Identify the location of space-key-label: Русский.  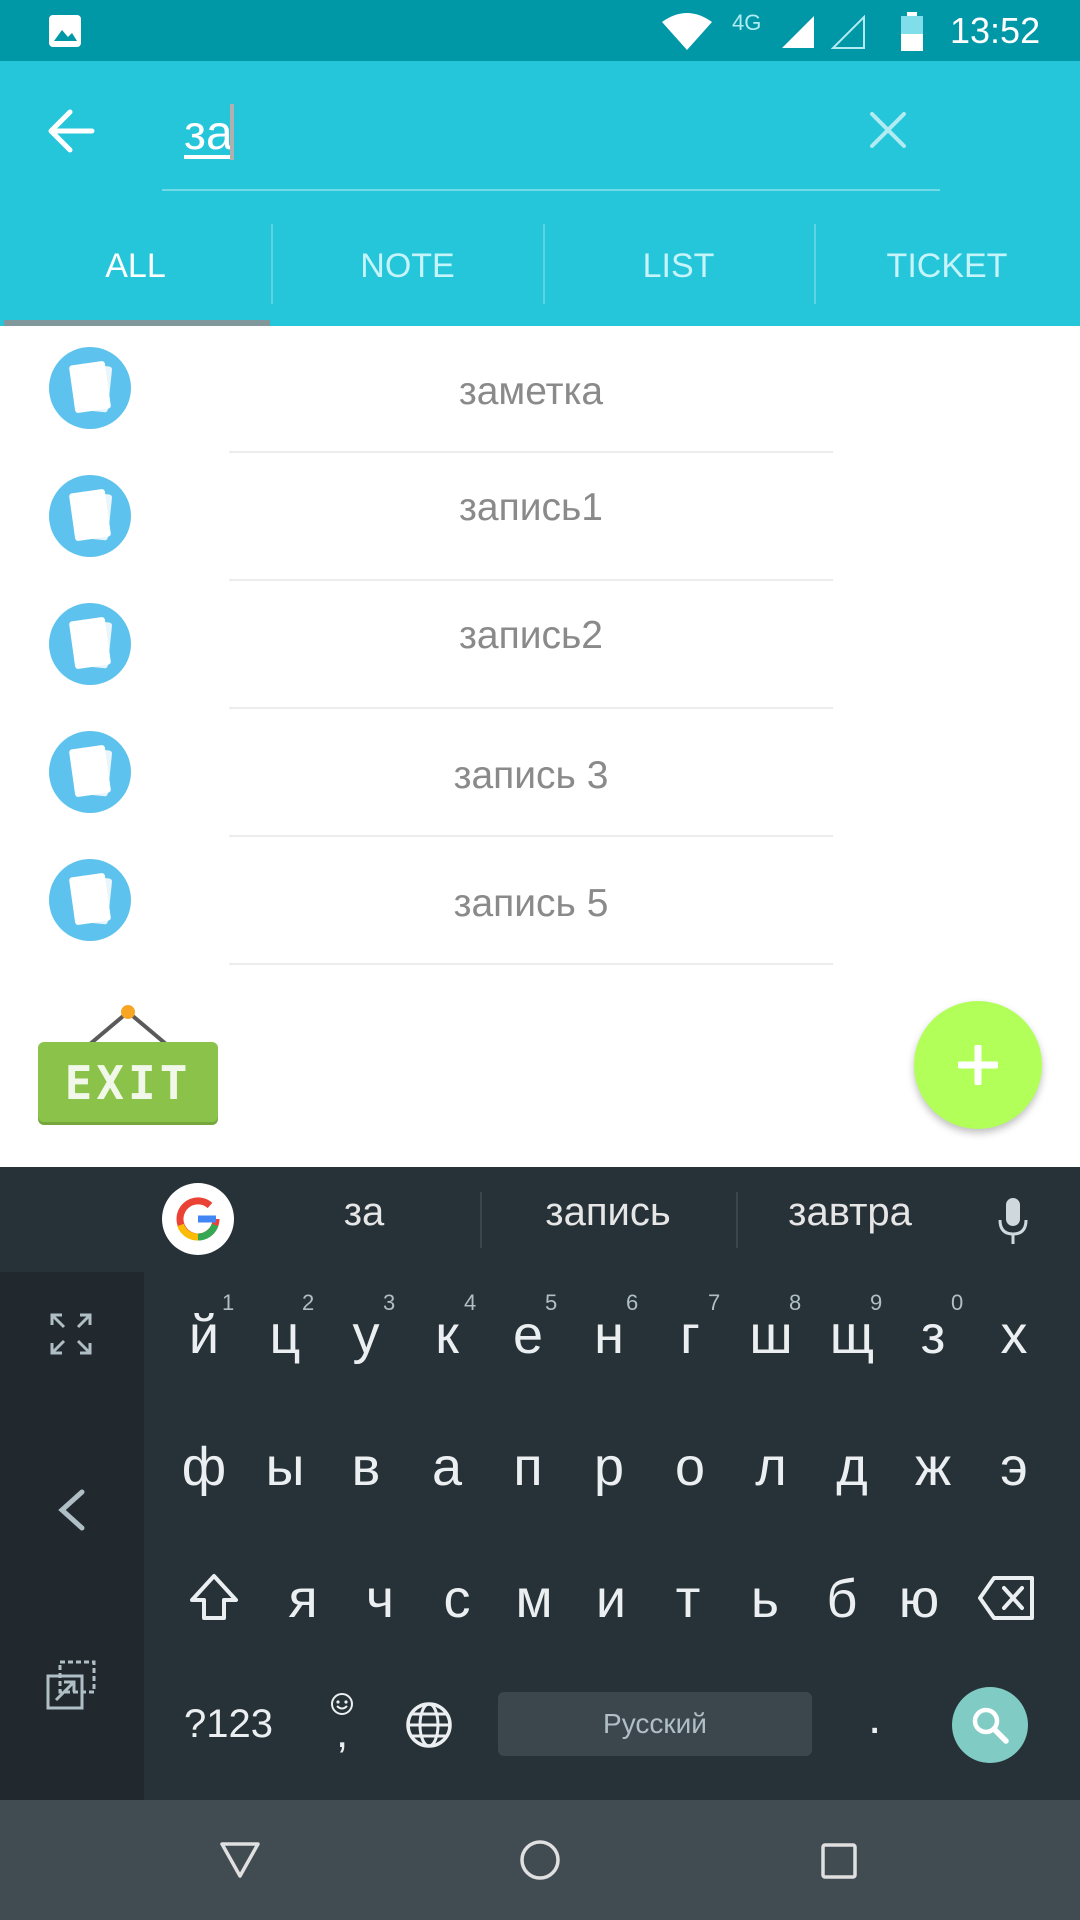
(655, 1723).